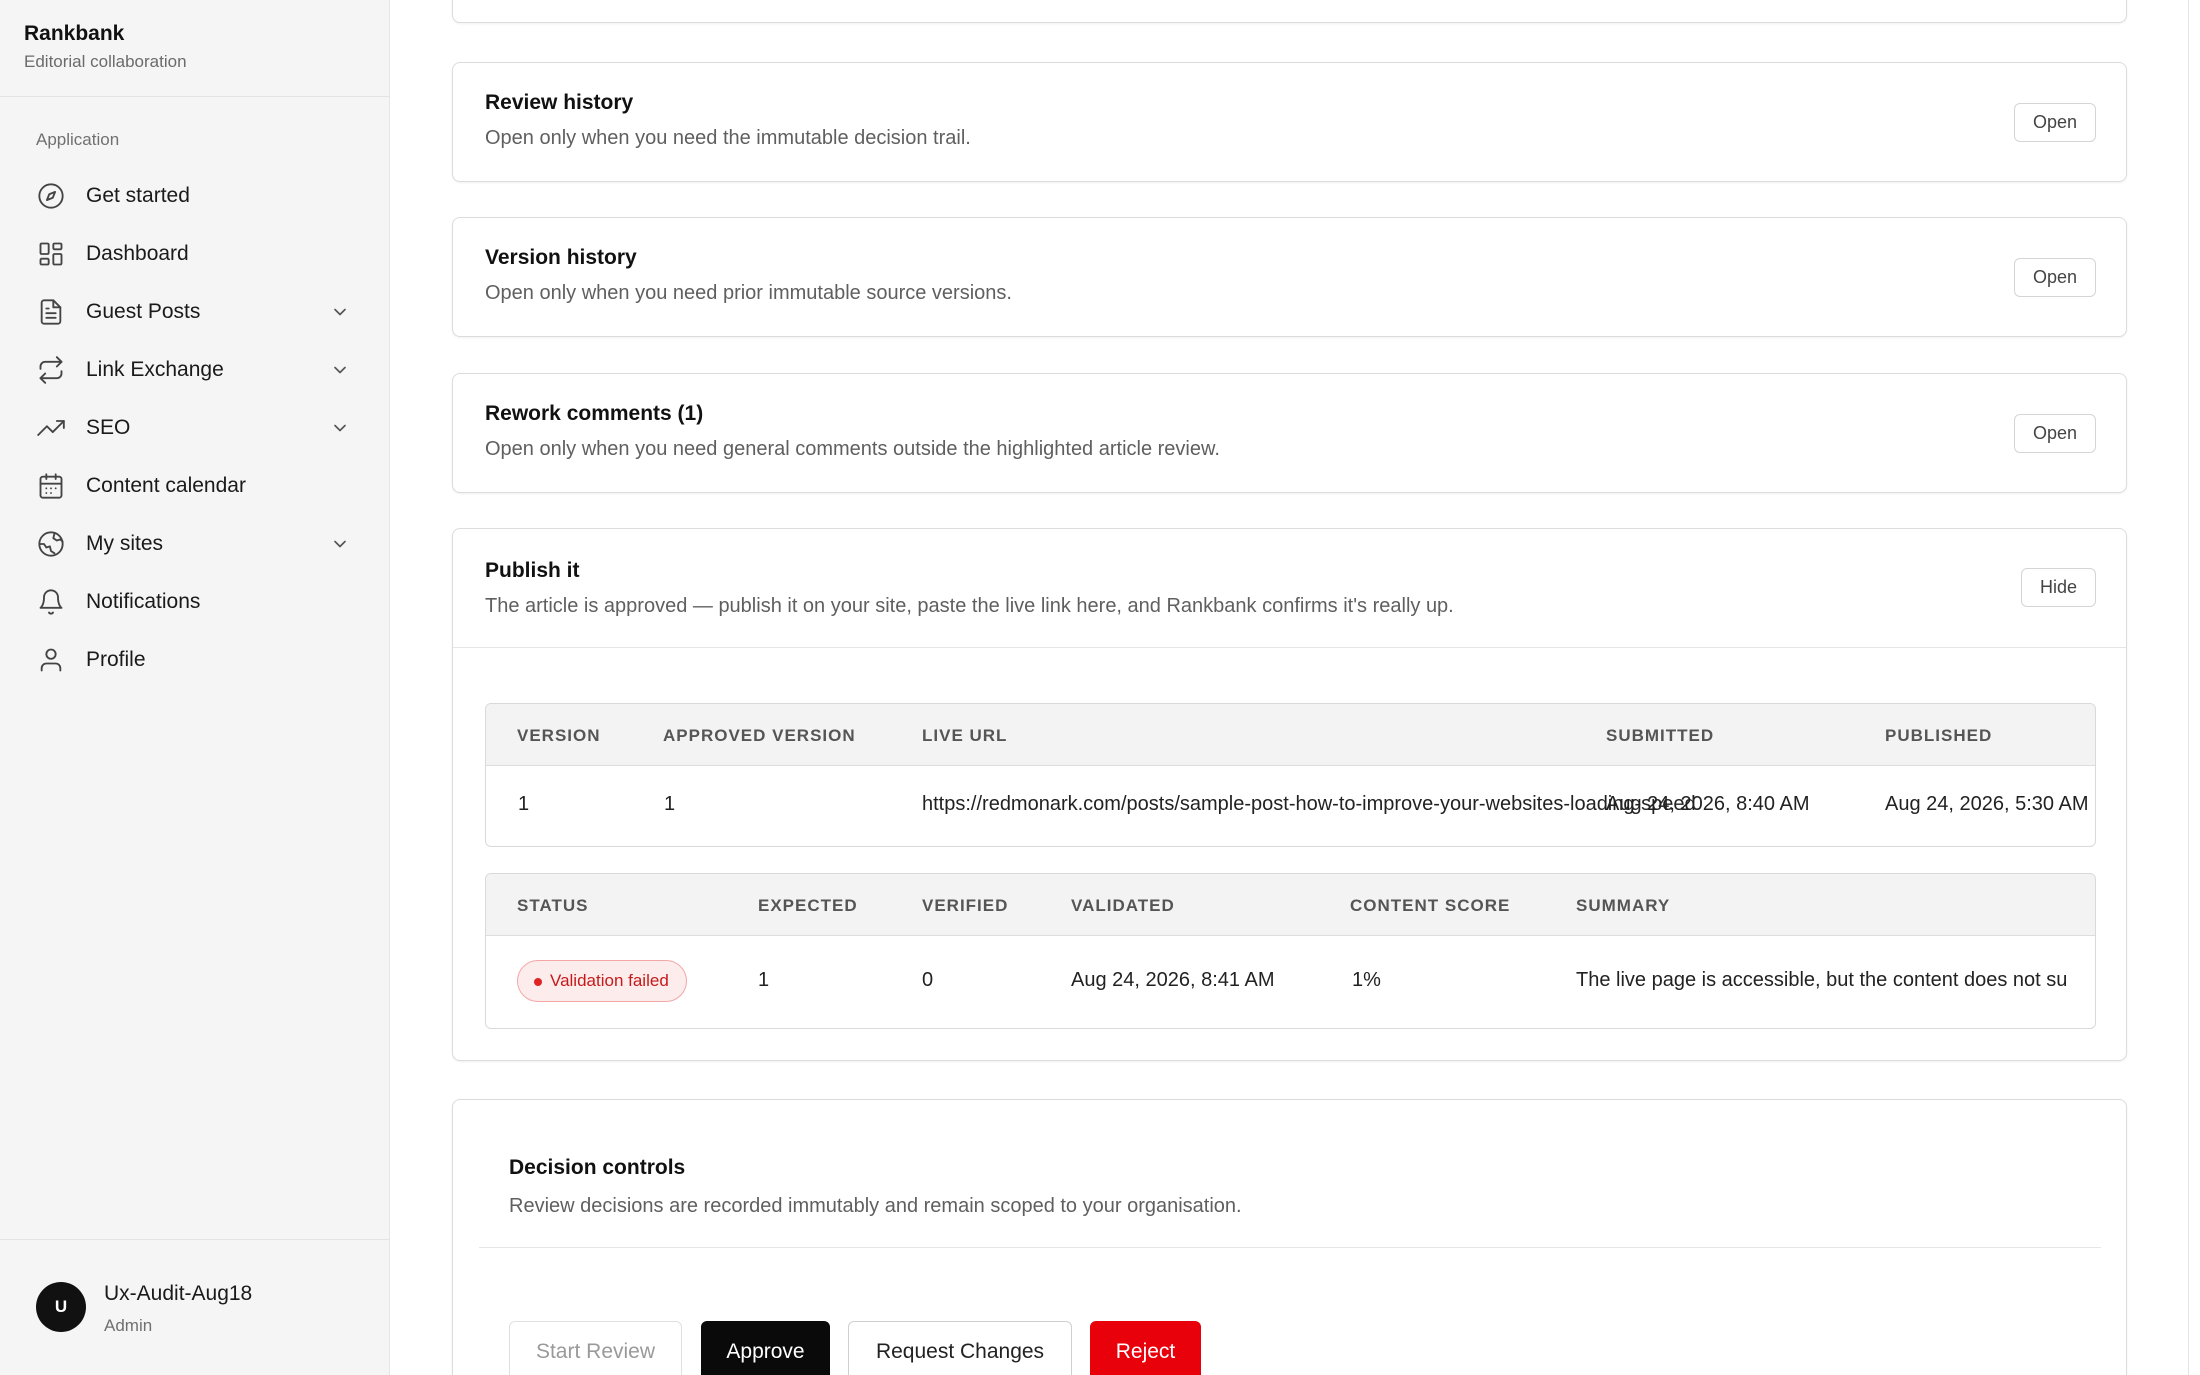  I want to click on sidebar-item-notifications: Notifications, so click(194, 602).